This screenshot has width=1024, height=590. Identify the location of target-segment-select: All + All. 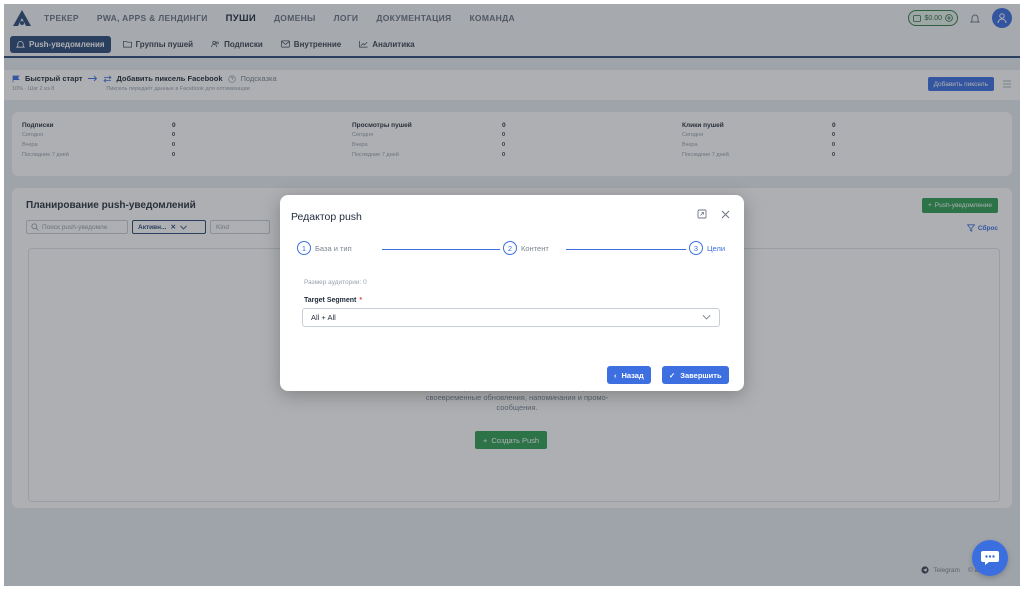
(511, 317).